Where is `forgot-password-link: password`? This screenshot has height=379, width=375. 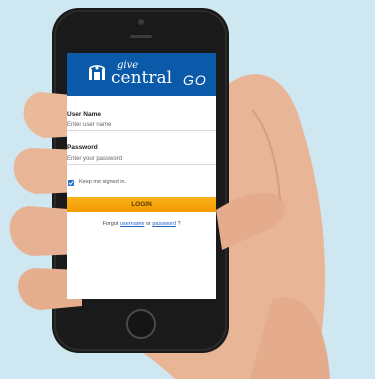 forgot-password-link: password is located at coordinates (164, 224).